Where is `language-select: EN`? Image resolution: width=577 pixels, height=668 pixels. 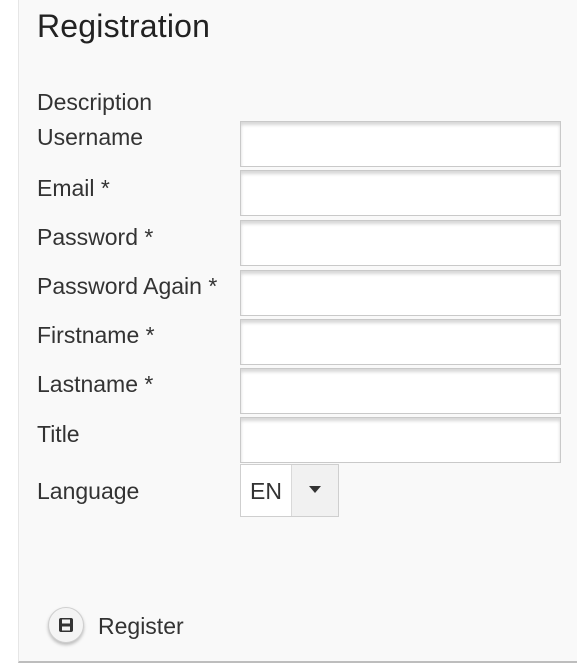
language-select: EN is located at coordinates (289, 490).